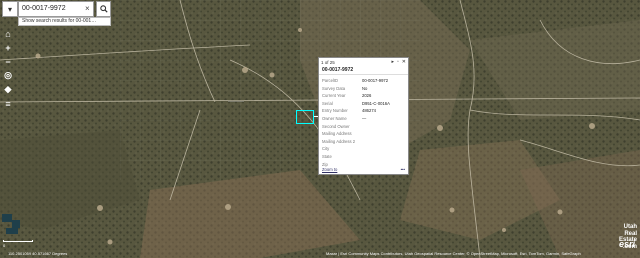  Describe the element at coordinates (236, 100) in the screenshot. I see `road-label: ————` at that location.